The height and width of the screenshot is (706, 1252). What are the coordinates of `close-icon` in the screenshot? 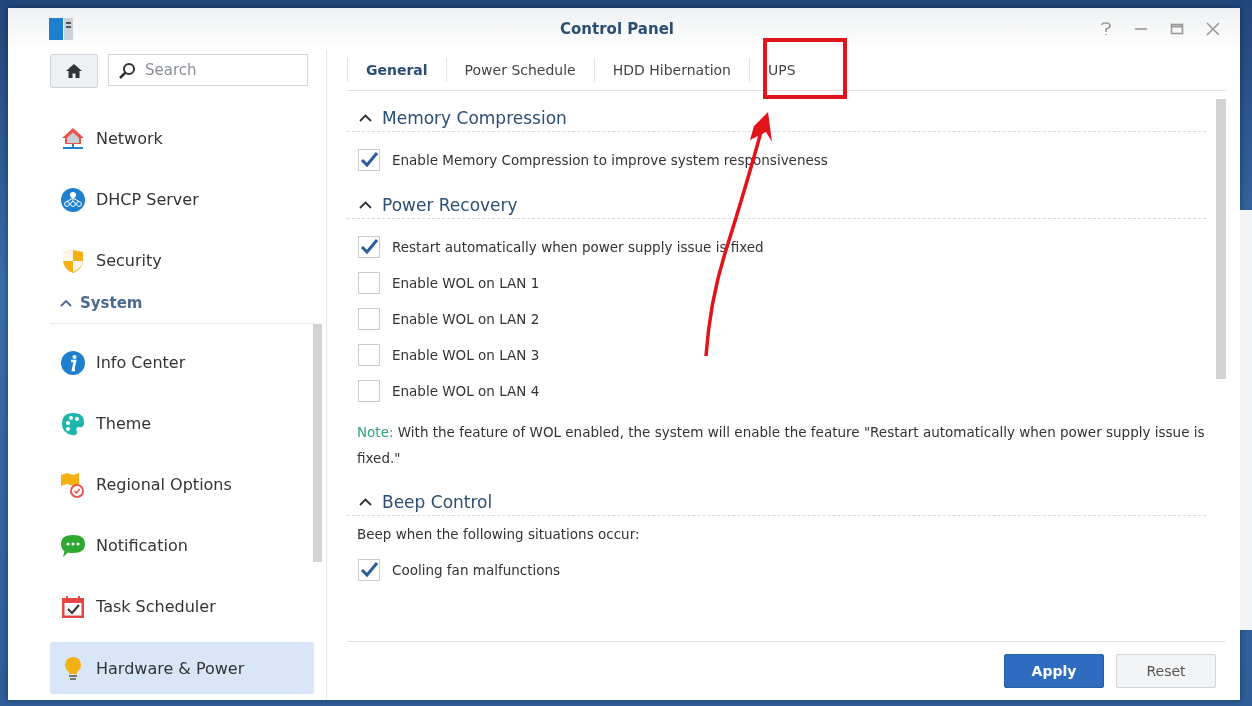 It's located at (1213, 29).